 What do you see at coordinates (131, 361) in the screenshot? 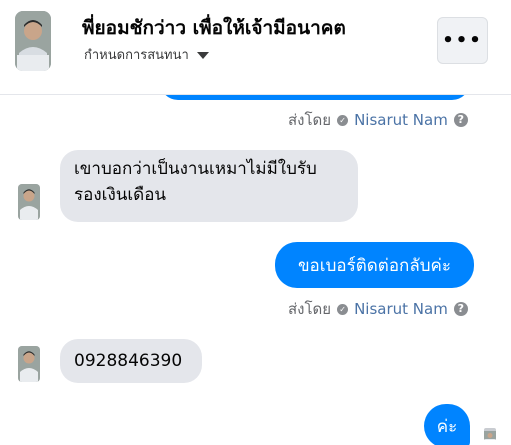
I see `incoming-message-bubble: 0928846390` at bounding box center [131, 361].